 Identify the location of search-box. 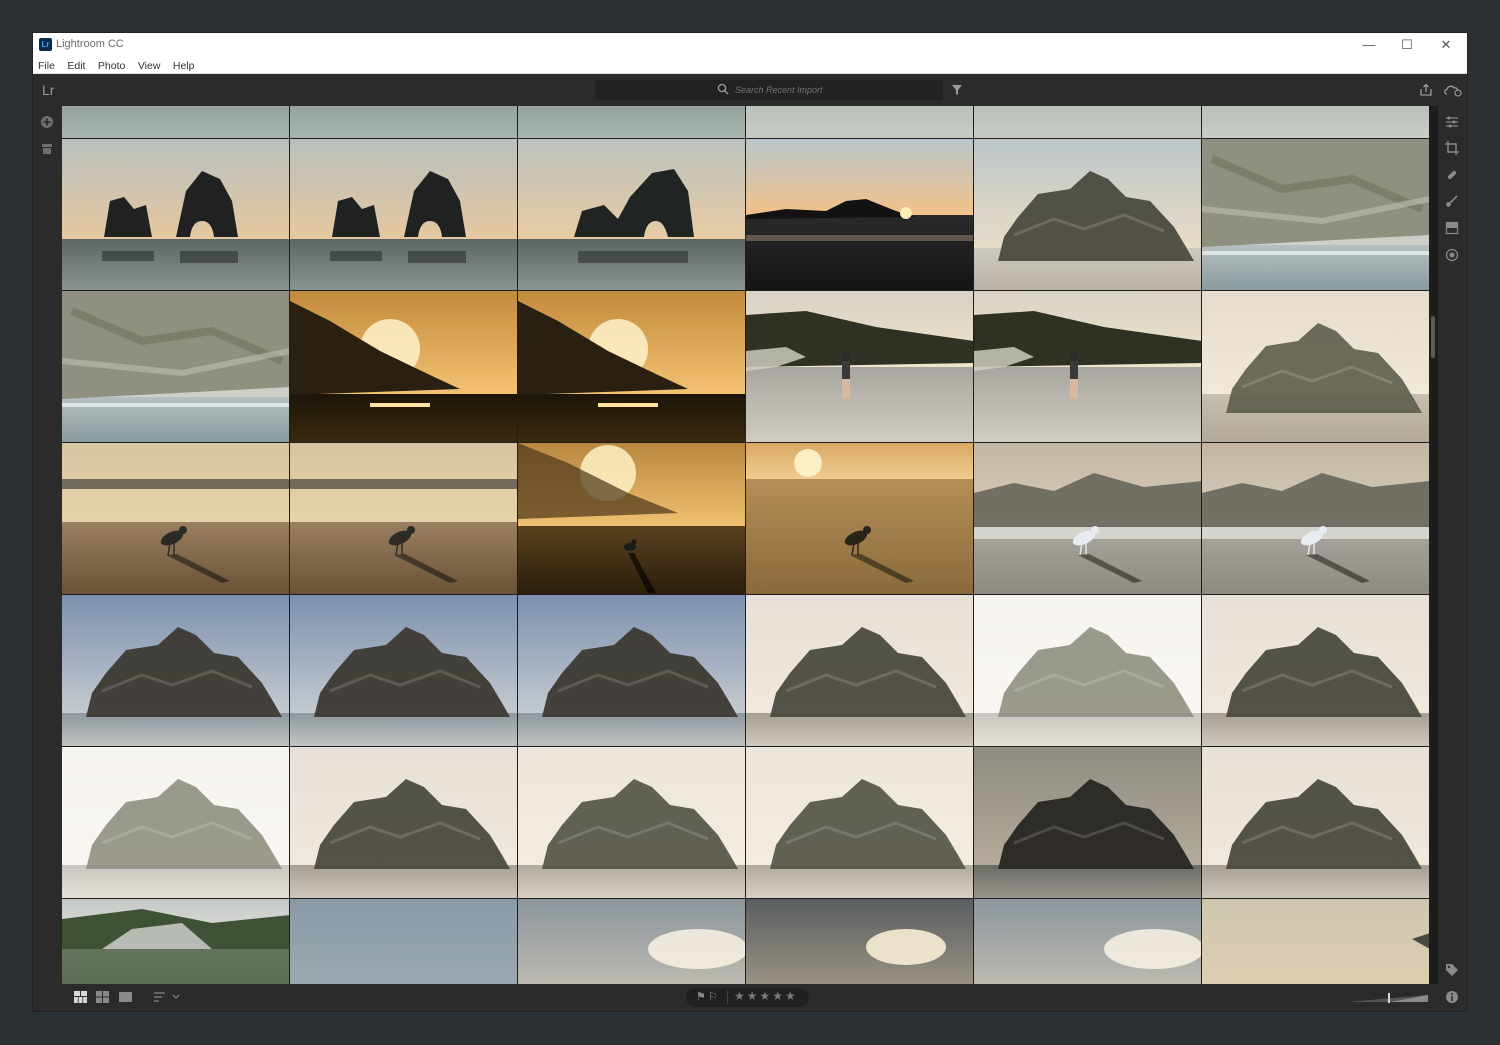
(769, 90).